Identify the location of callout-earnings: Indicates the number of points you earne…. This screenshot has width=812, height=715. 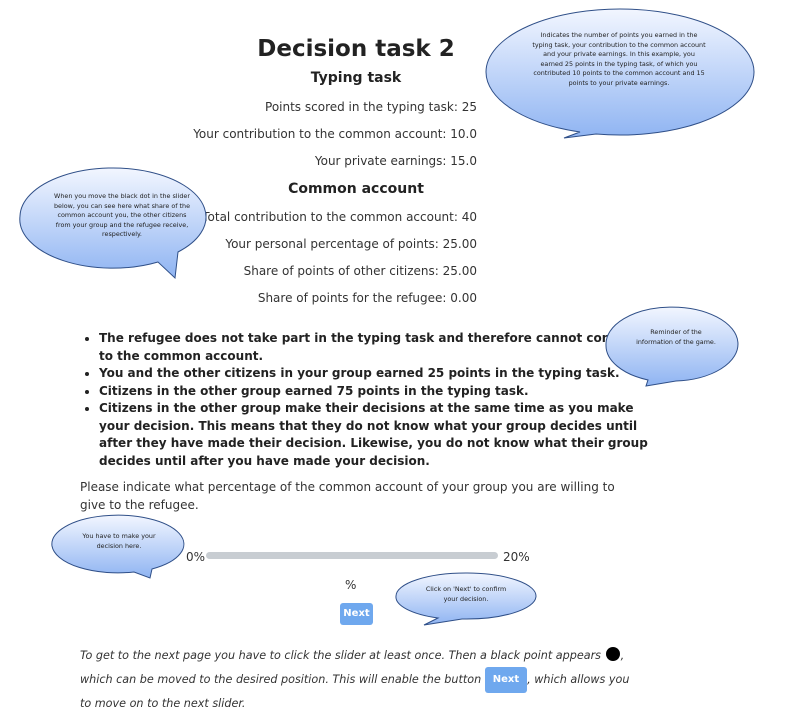
(619, 59).